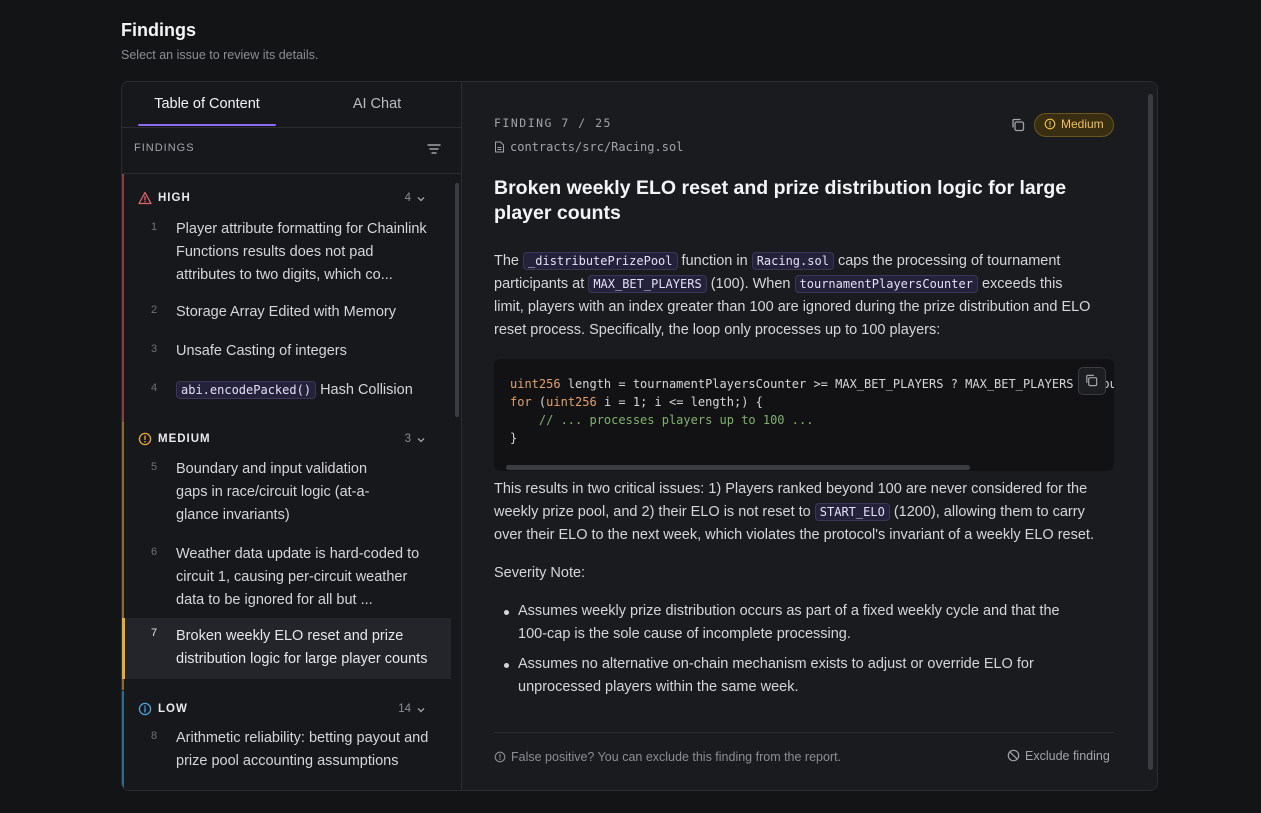  I want to click on divider, so click(804, 732).